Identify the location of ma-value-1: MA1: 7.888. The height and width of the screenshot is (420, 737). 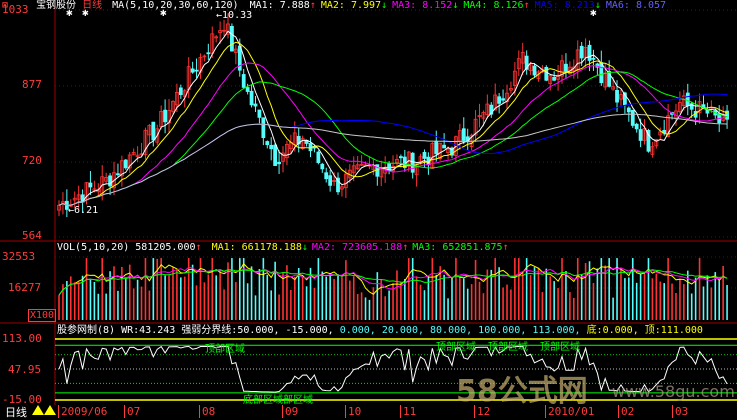
(279, 5).